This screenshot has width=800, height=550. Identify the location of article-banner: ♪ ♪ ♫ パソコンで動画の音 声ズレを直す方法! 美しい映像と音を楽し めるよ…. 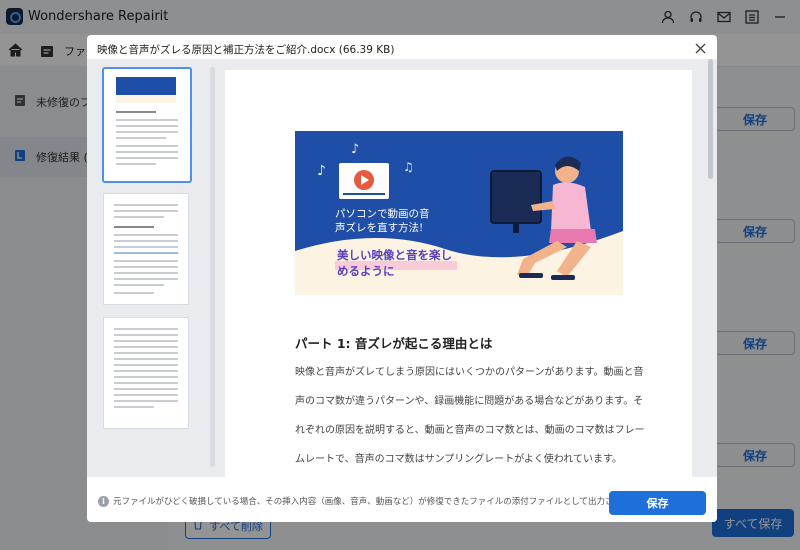
(459, 213).